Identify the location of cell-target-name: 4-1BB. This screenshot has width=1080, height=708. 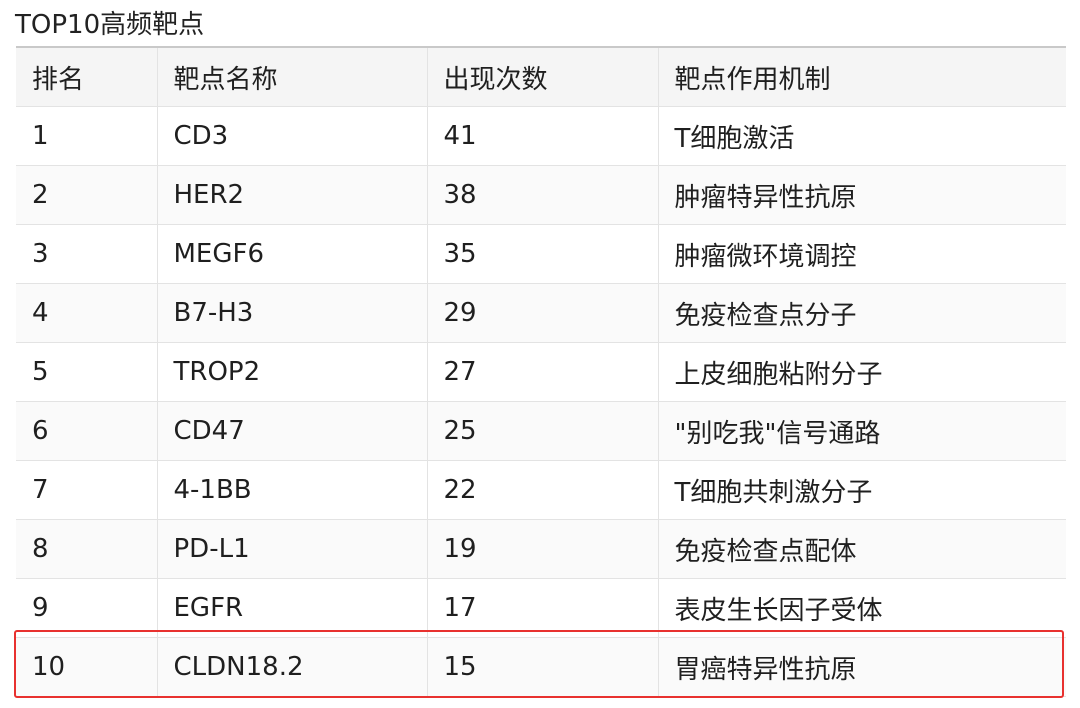
(292, 490).